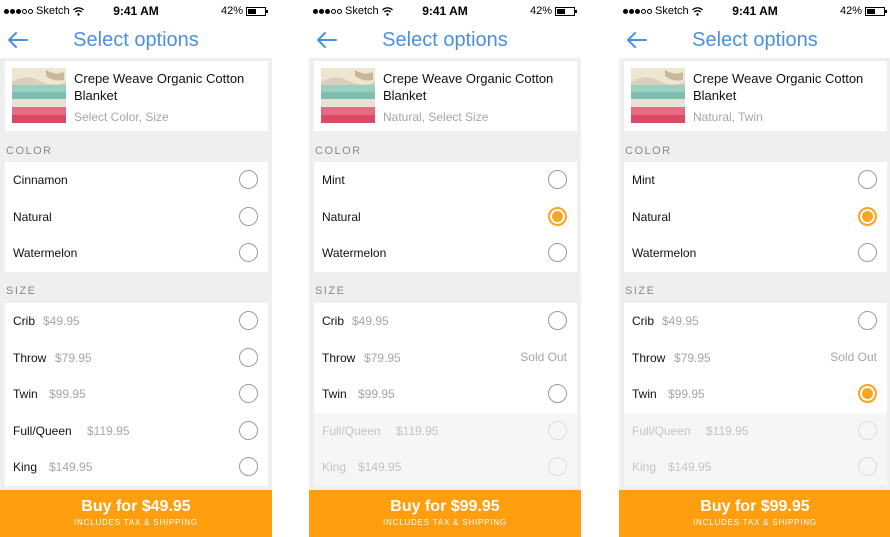 Image resolution: width=890 pixels, height=537 pixels. I want to click on size-option-4: King $149.95, so click(136, 467).